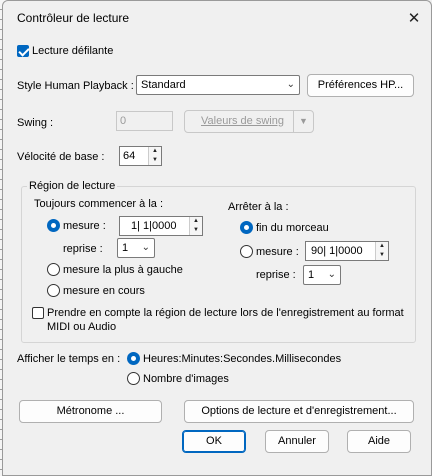 The height and width of the screenshot is (476, 432). What do you see at coordinates (136, 248) in the screenshot?
I see `start-reprise-select: 1 ⌄` at bounding box center [136, 248].